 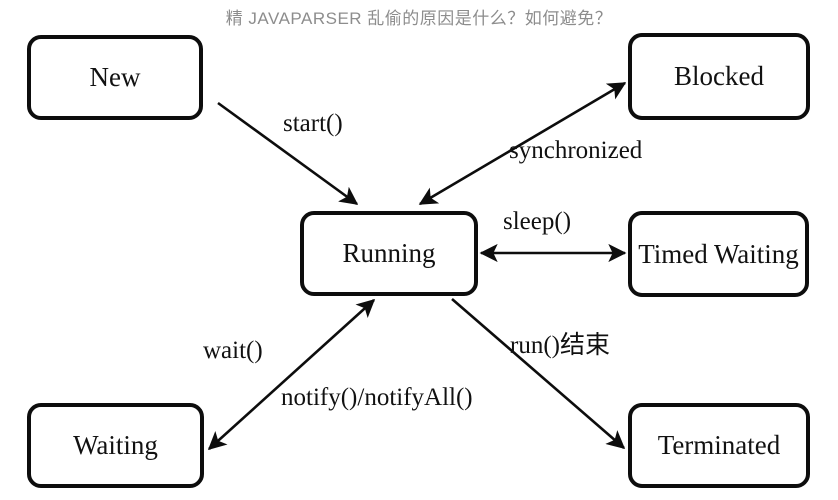 What do you see at coordinates (419, 18) in the screenshot?
I see `page-title: 精 JAVAPARSER 乱偷的原因是什么？如何避免？` at bounding box center [419, 18].